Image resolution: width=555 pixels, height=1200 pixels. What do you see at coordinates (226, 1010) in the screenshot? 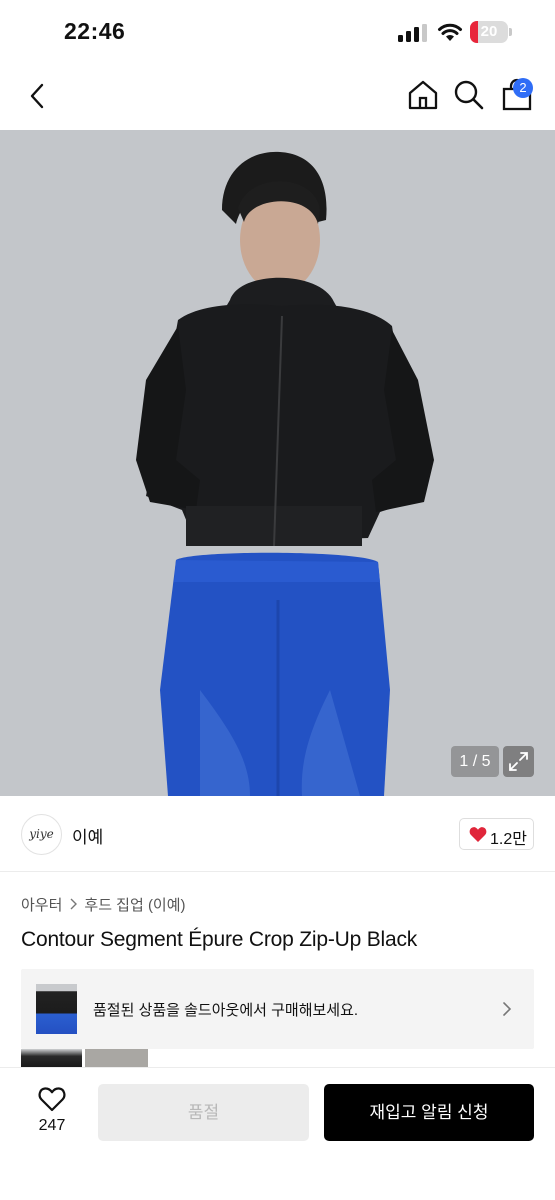
I see `soldout-banner-text: 품절된 상품을 솔드아웃에서 구매해보세요.` at bounding box center [226, 1010].